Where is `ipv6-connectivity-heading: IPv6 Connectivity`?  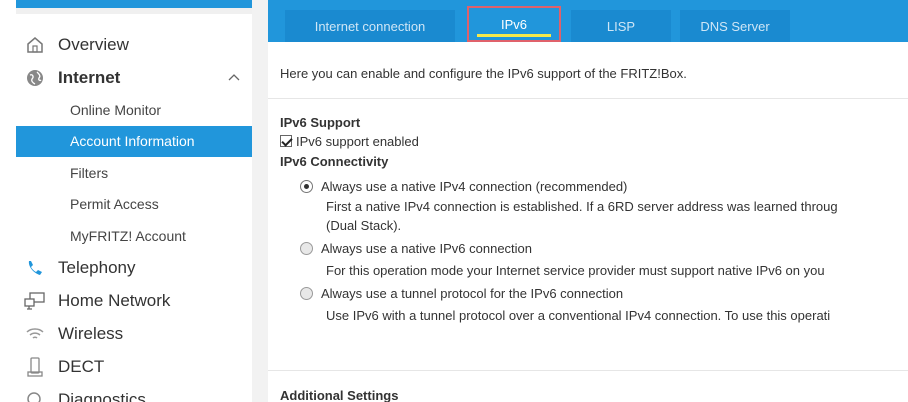 ipv6-connectivity-heading: IPv6 Connectivity is located at coordinates (334, 161).